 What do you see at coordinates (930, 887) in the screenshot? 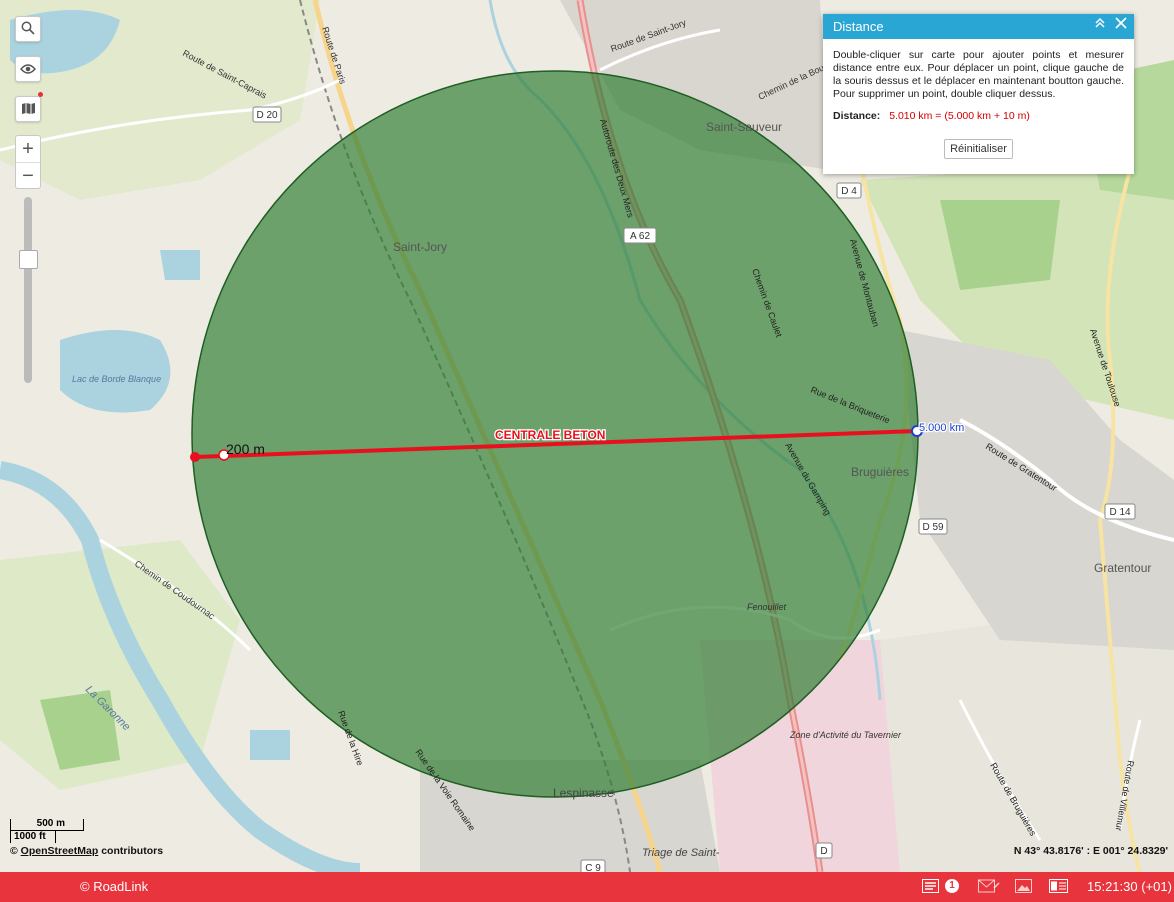
I see `list-icon` at bounding box center [930, 887].